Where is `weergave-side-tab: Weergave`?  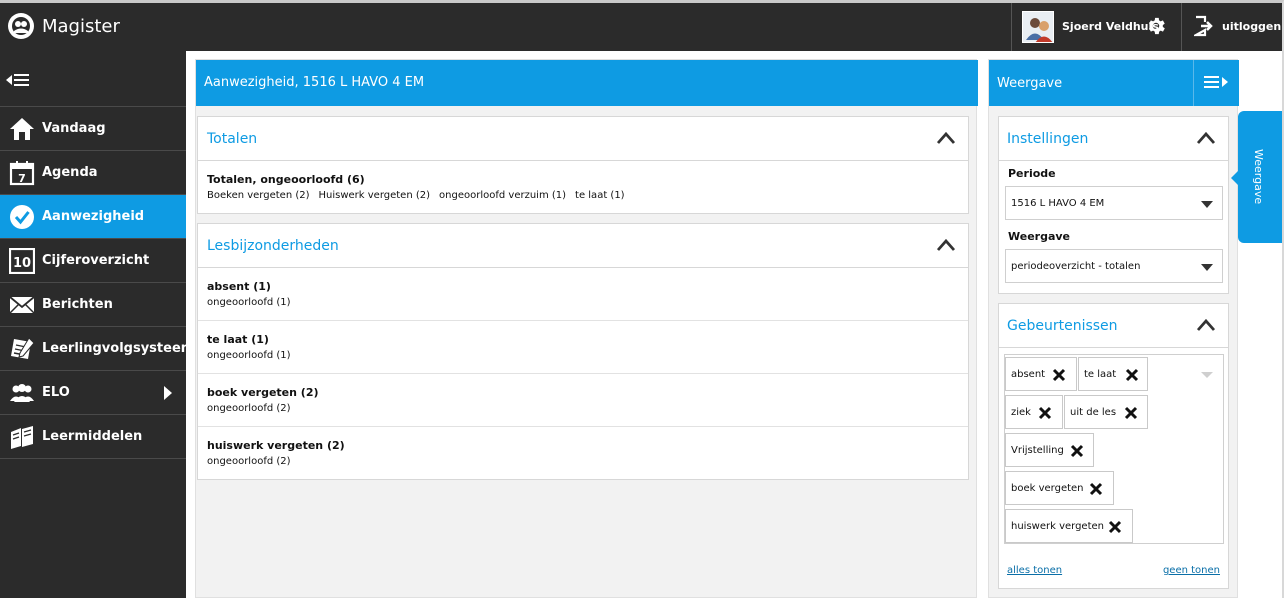 weergave-side-tab: Weergave is located at coordinates (1256, 177).